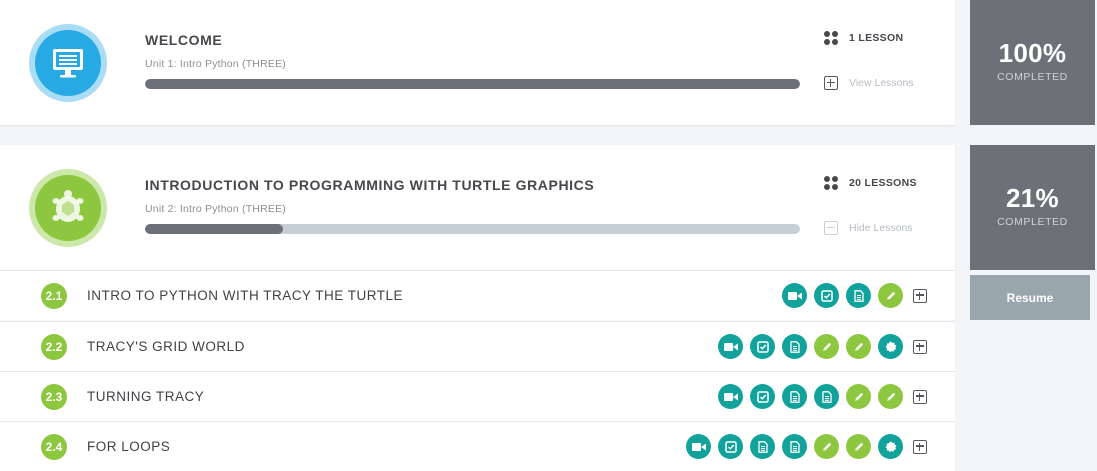 The image size is (1097, 471). I want to click on lesson-count: 1 LESSON, so click(863, 38).